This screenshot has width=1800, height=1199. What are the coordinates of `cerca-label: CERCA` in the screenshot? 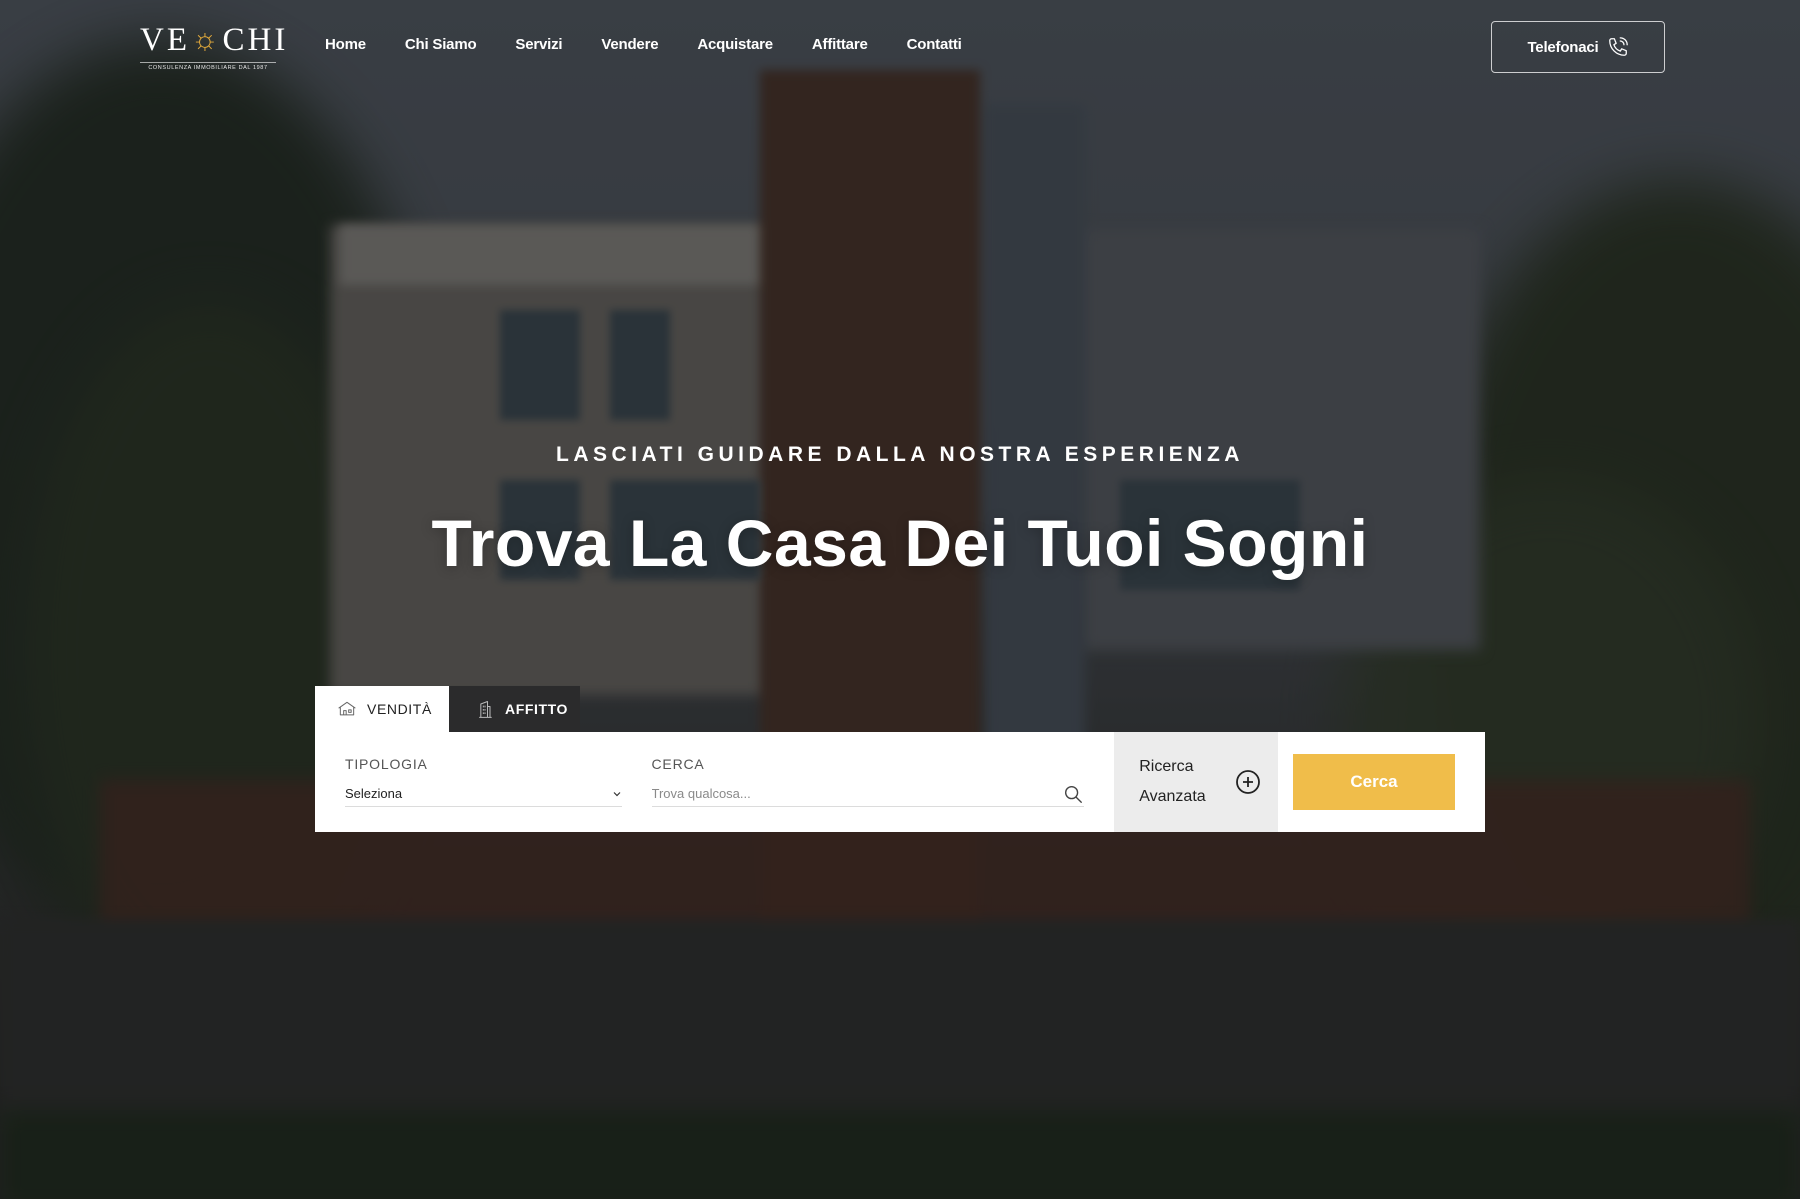 It's located at (678, 764).